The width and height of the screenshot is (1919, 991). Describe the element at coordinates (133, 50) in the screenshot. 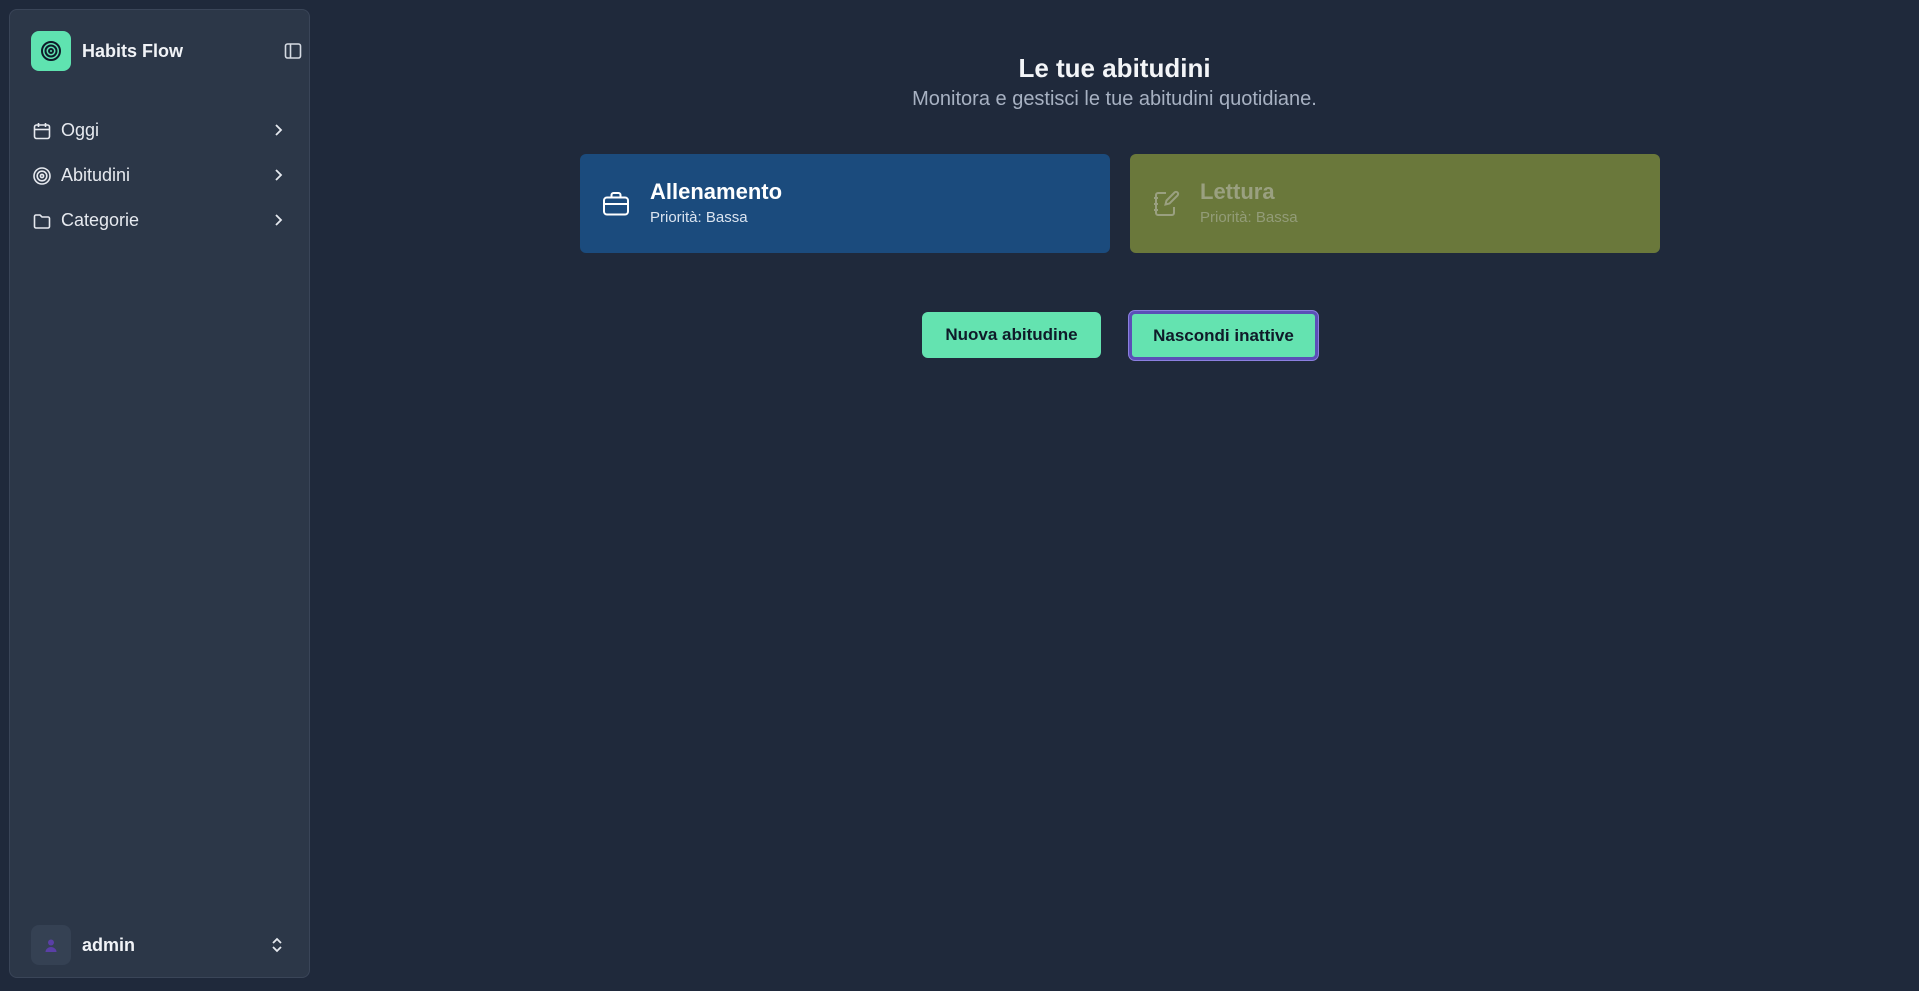

I see `brand-name: Habits Flow` at that location.